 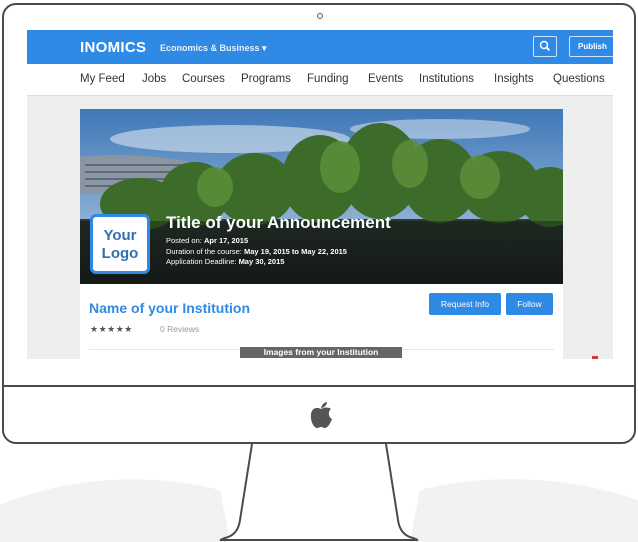 What do you see at coordinates (328, 79) in the screenshot?
I see `nav-item-funding: Funding` at bounding box center [328, 79].